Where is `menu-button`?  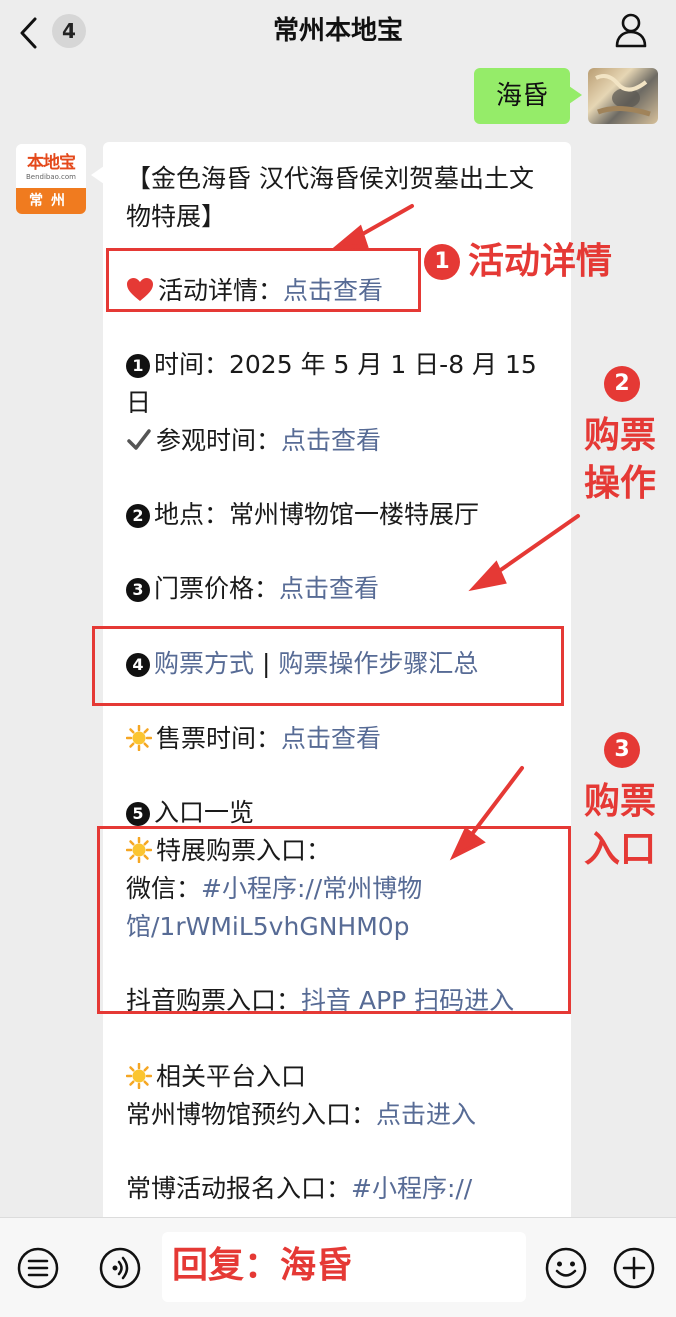 menu-button is located at coordinates (38, 1268).